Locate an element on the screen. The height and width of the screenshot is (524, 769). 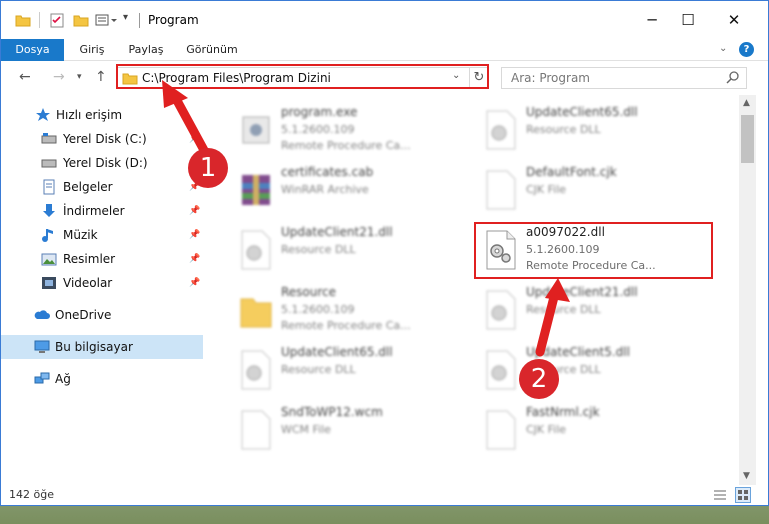
step-badge-2: 2 is located at coordinates (539, 379).